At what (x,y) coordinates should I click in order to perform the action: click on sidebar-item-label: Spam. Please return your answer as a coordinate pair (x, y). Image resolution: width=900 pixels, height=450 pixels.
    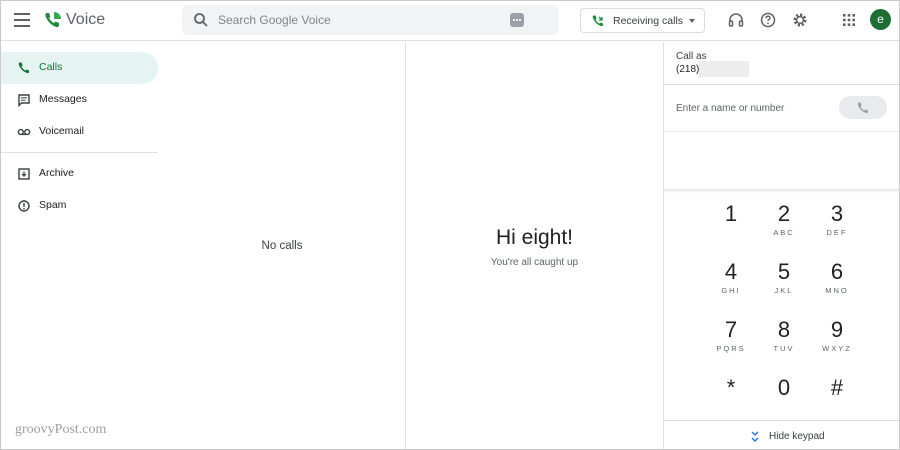
    Looking at the image, I should click on (53, 205).